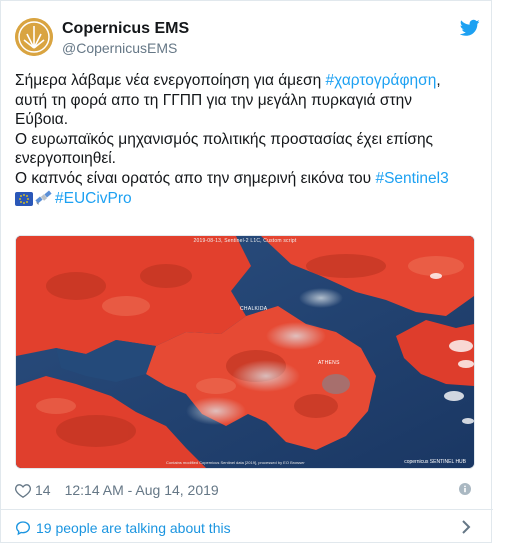 The width and height of the screenshot is (525, 543). I want to click on map-label-athens: ATHENS, so click(329, 363).